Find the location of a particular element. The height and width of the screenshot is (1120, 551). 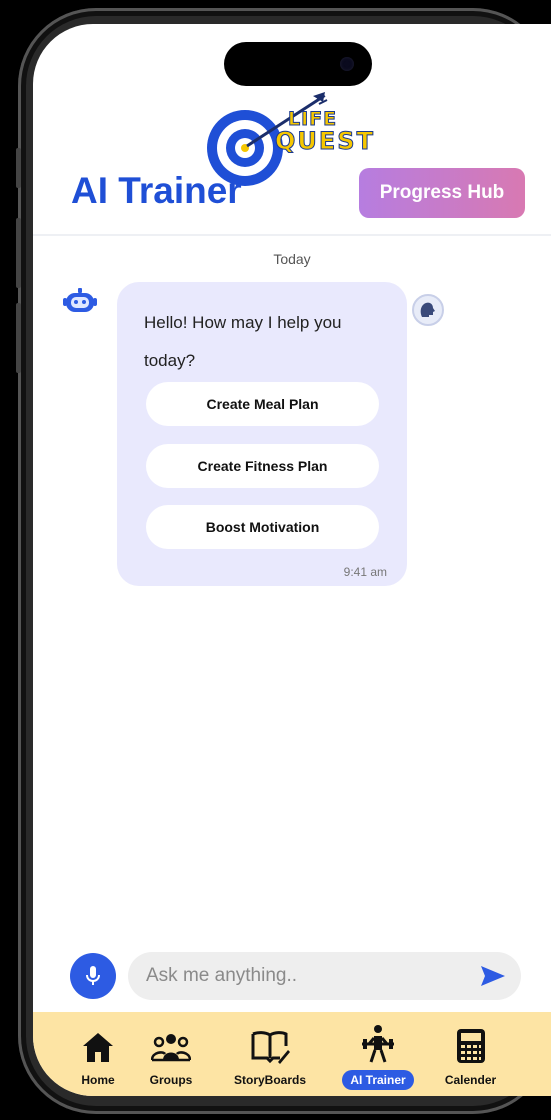

progress-hub-button: Progress Hub is located at coordinates (442, 193).